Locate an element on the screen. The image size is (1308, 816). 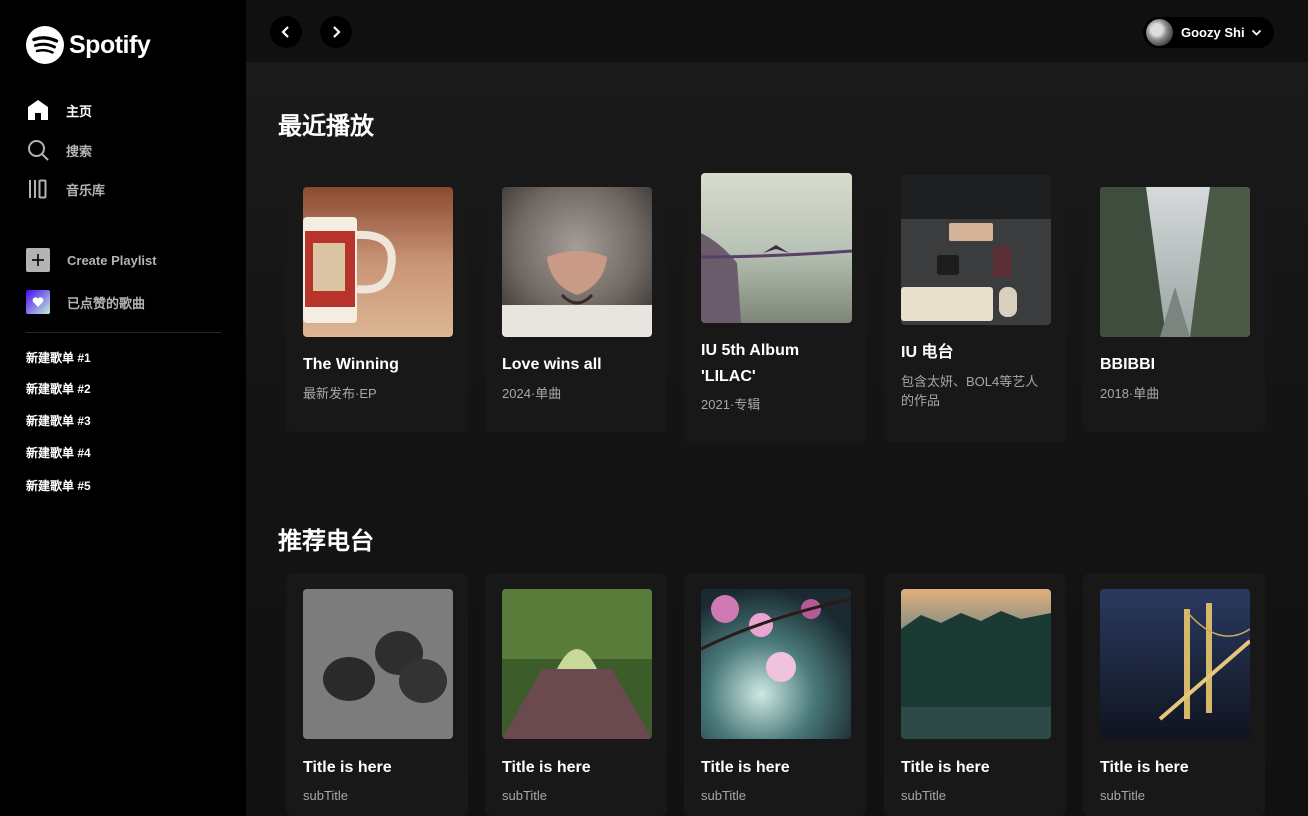
album-card: The Winning 最新发布·EP is located at coordinates (377, 301).